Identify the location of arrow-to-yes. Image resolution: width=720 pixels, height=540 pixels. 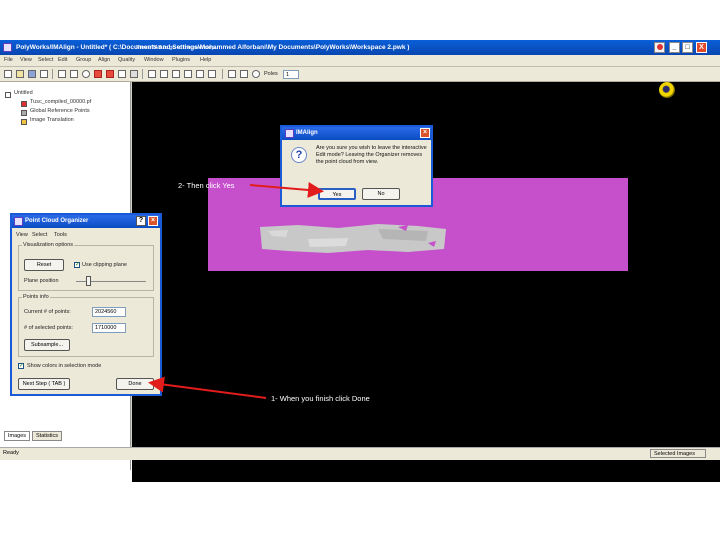
(286, 190).